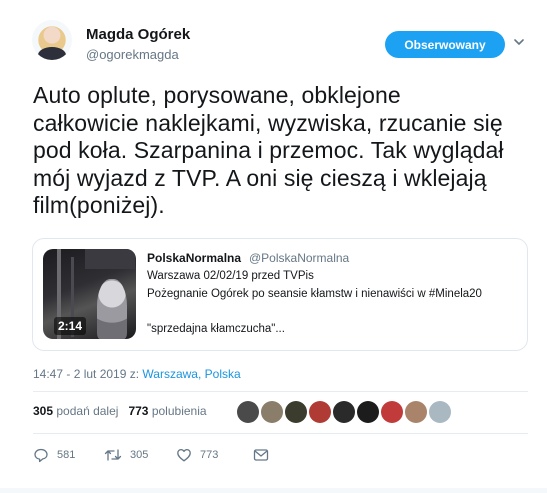 The height and width of the screenshot is (493, 547). What do you see at coordinates (43, 411) in the screenshot?
I see `retweets-count: 305` at bounding box center [43, 411].